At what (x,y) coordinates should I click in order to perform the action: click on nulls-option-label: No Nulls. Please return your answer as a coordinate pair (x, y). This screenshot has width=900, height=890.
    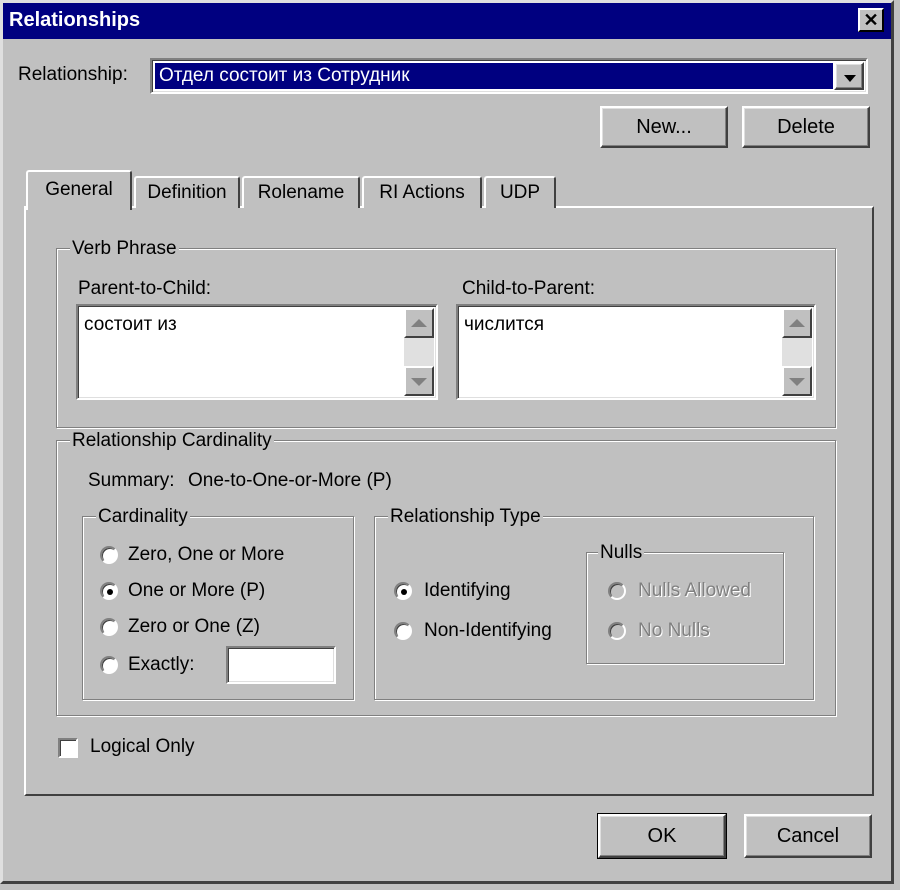
    Looking at the image, I should click on (674, 630).